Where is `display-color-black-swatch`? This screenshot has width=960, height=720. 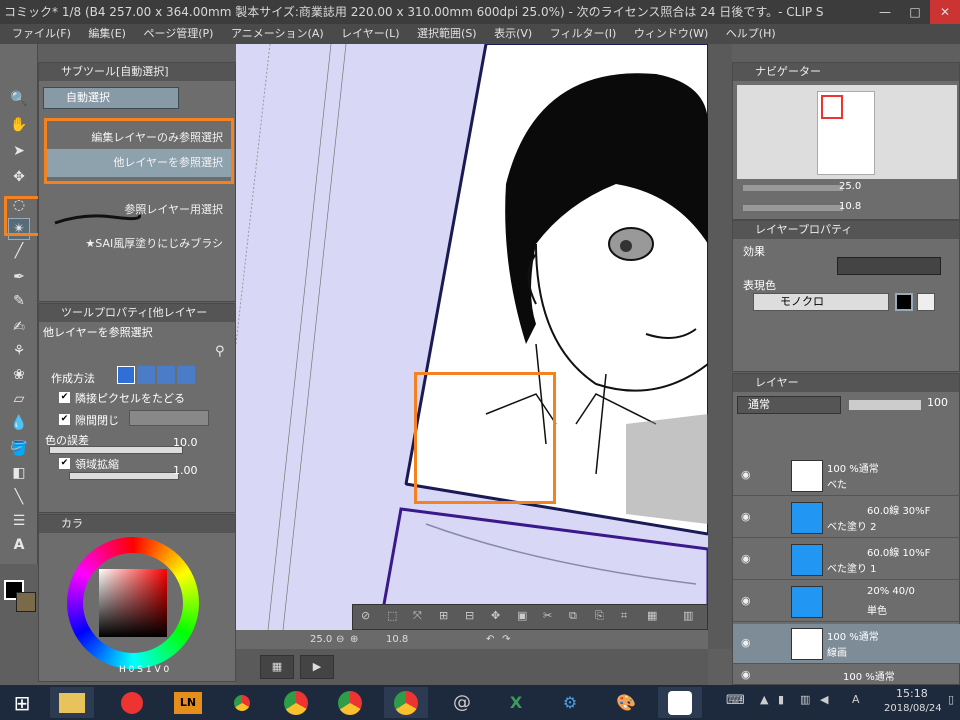 display-color-black-swatch is located at coordinates (904, 302).